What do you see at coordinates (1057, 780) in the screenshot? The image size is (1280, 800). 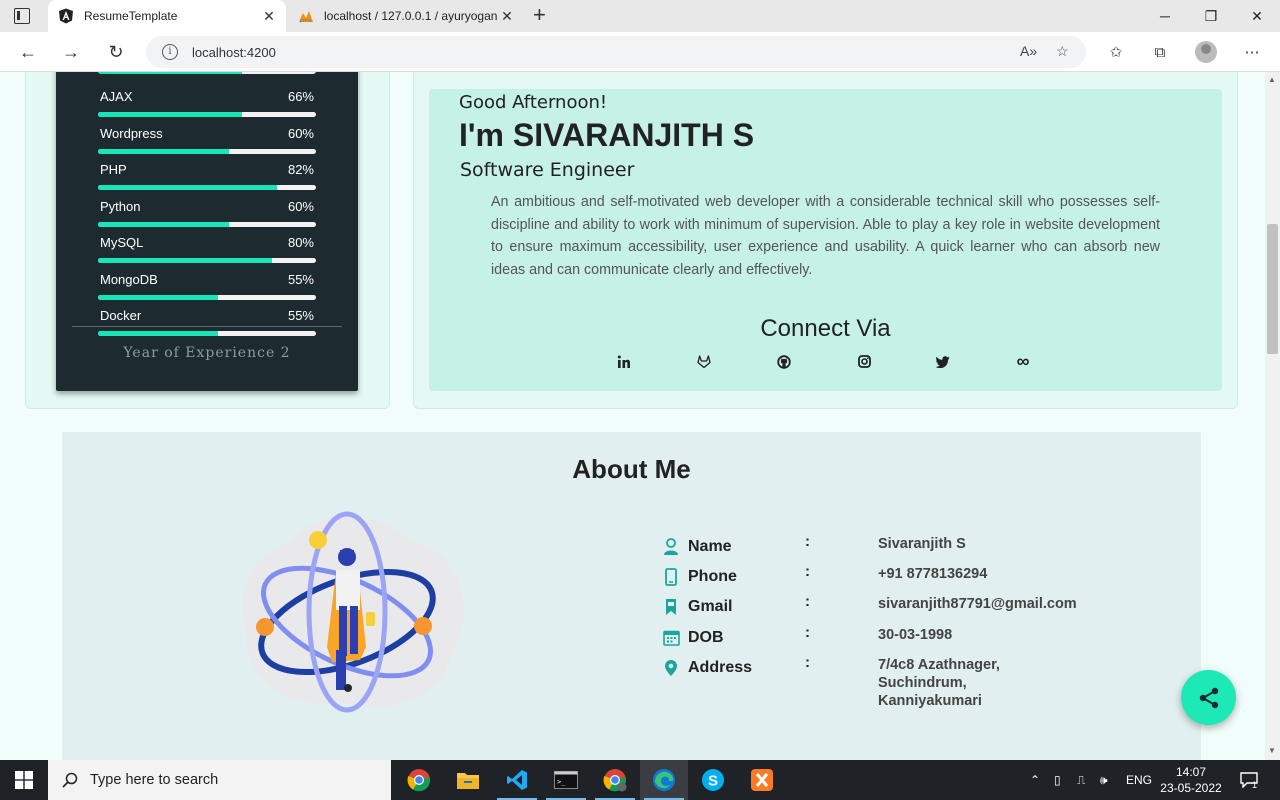 I see `device-icon: ▯` at bounding box center [1057, 780].